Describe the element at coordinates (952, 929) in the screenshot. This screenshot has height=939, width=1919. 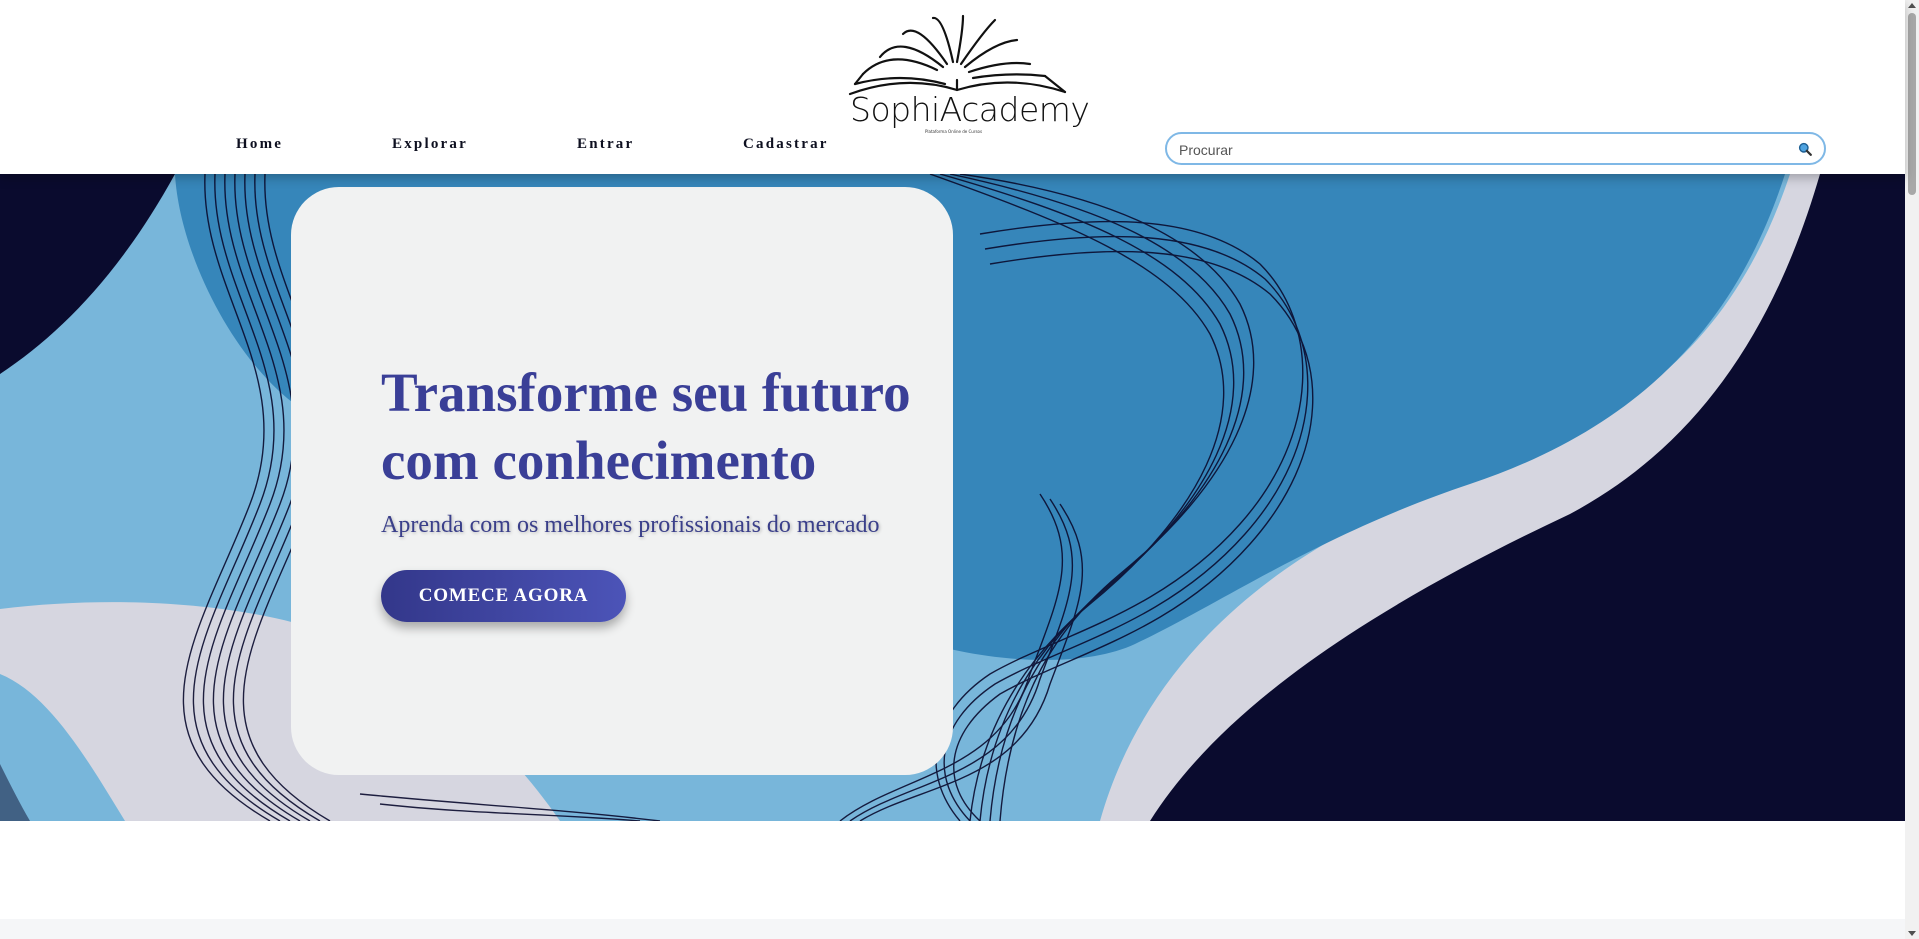
I see `next-section-strip` at that location.